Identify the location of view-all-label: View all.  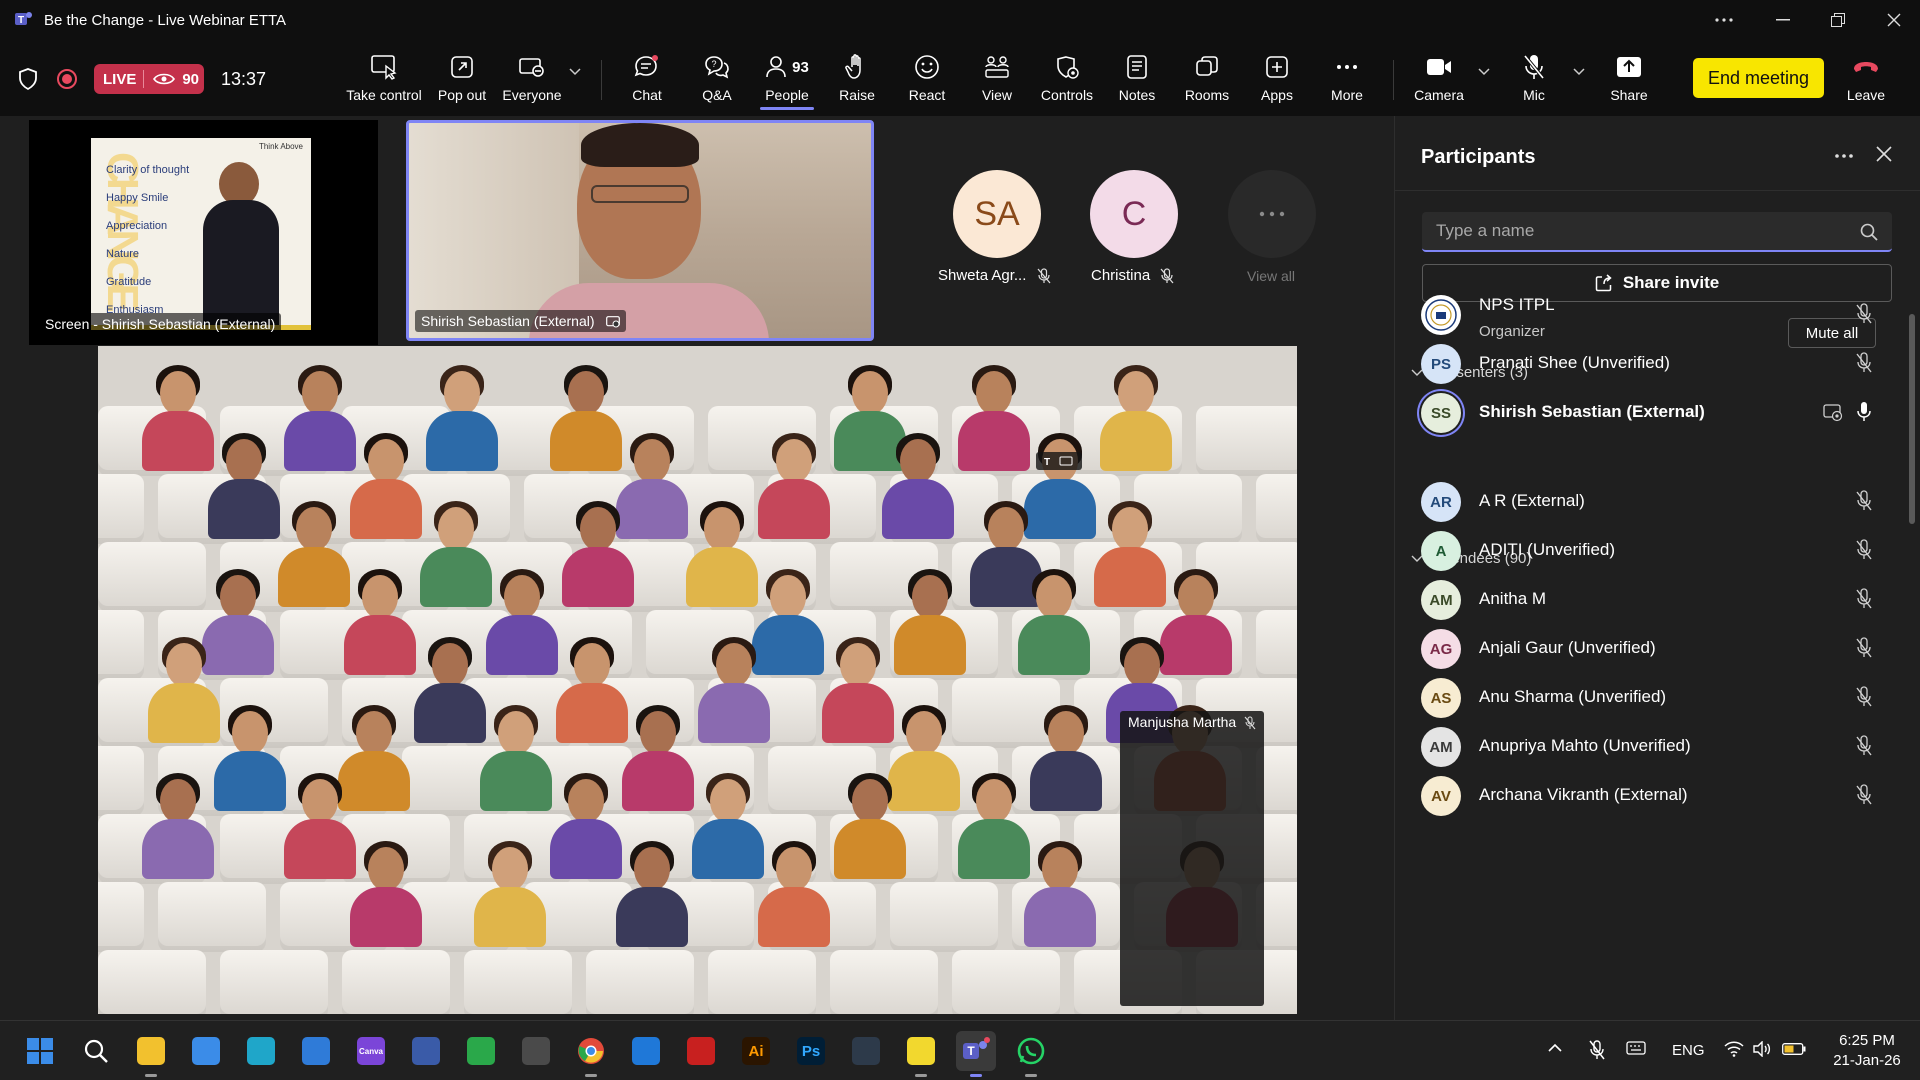
(1271, 276).